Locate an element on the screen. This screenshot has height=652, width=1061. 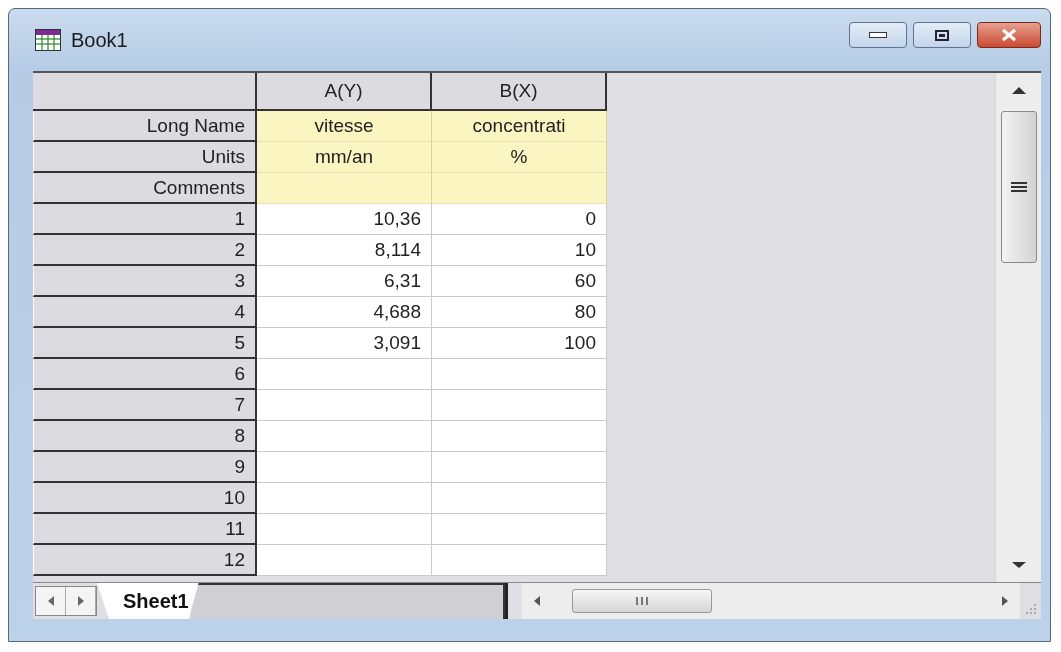
row-number: 3 is located at coordinates (145, 281).